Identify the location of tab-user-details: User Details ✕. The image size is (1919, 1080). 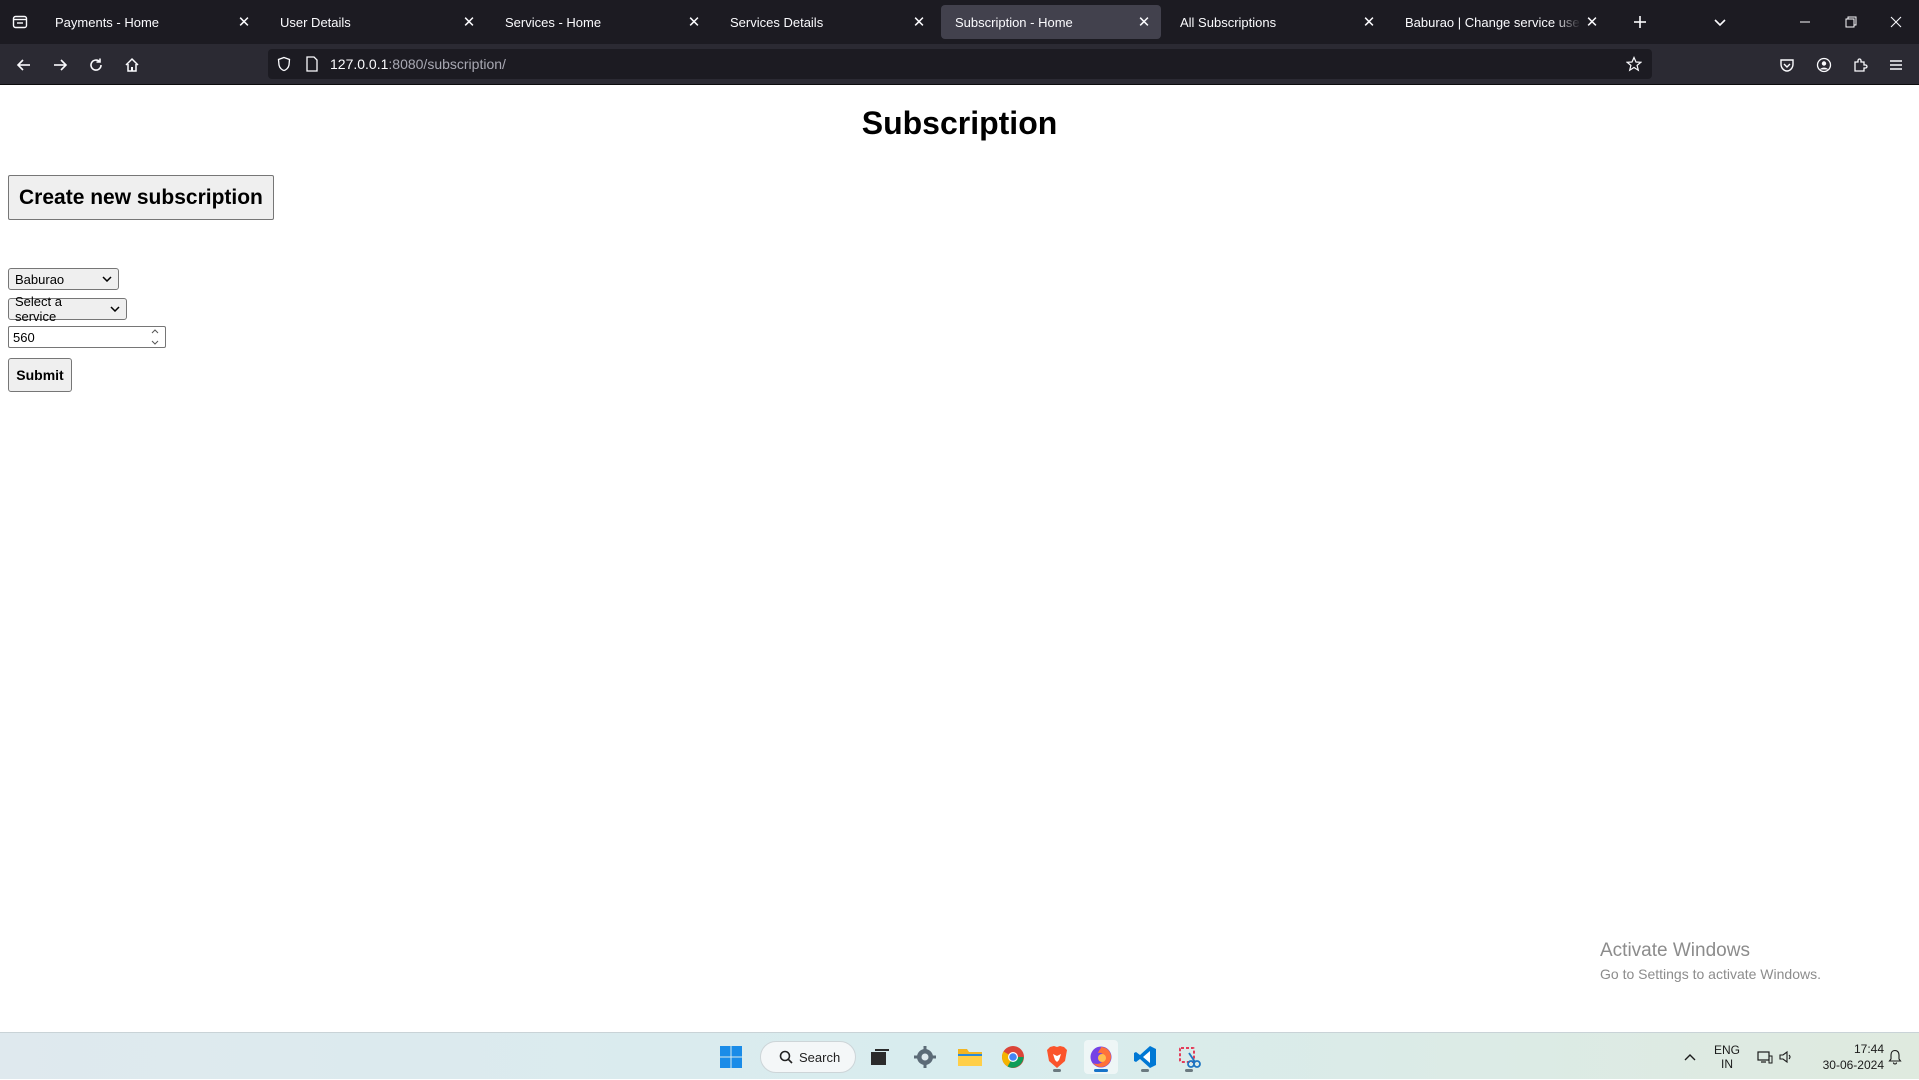
(376, 22).